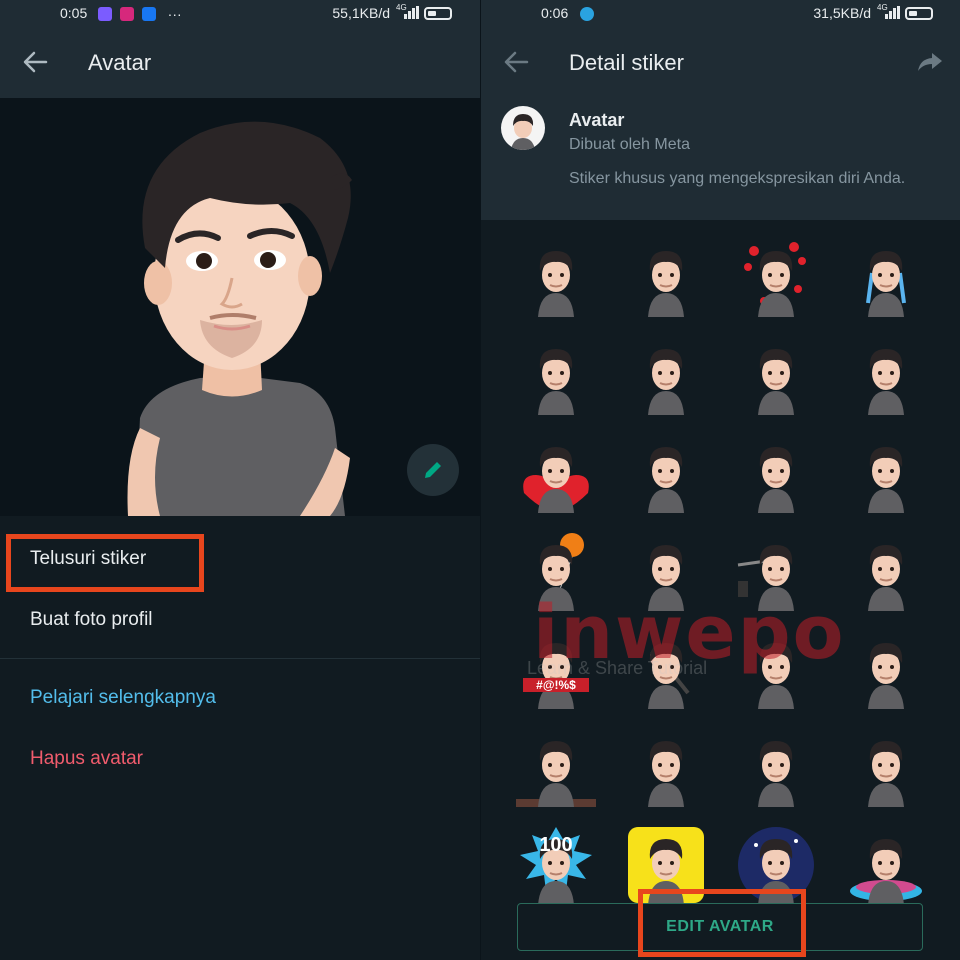 This screenshot has height=960, width=960. What do you see at coordinates (361, 13) in the screenshot?
I see `network-speed: 55,1KB/d` at bounding box center [361, 13].